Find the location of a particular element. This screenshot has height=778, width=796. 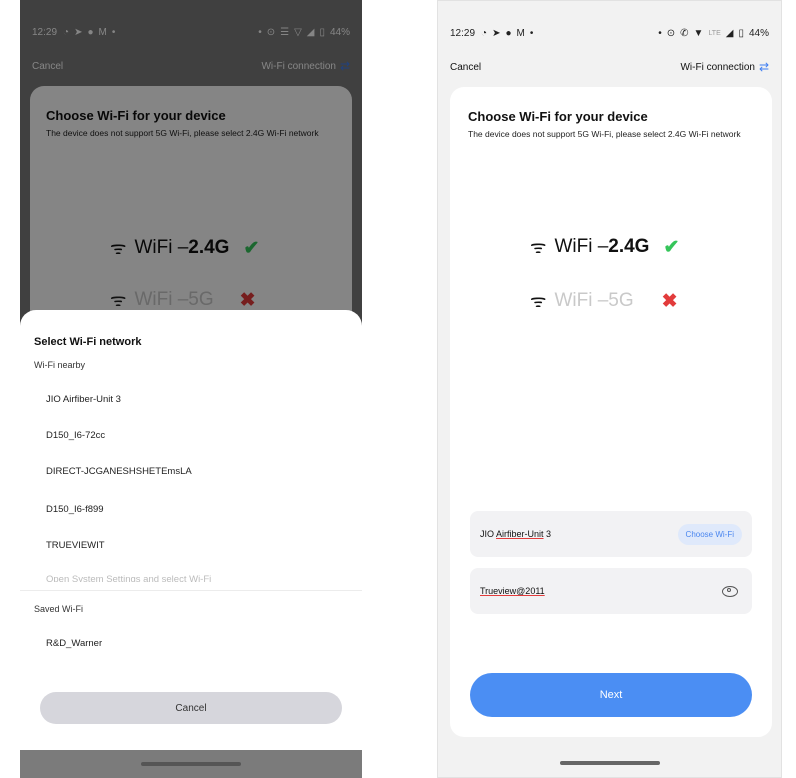

page-title: Choose Wi-Fi for your device is located at coordinates (558, 116).